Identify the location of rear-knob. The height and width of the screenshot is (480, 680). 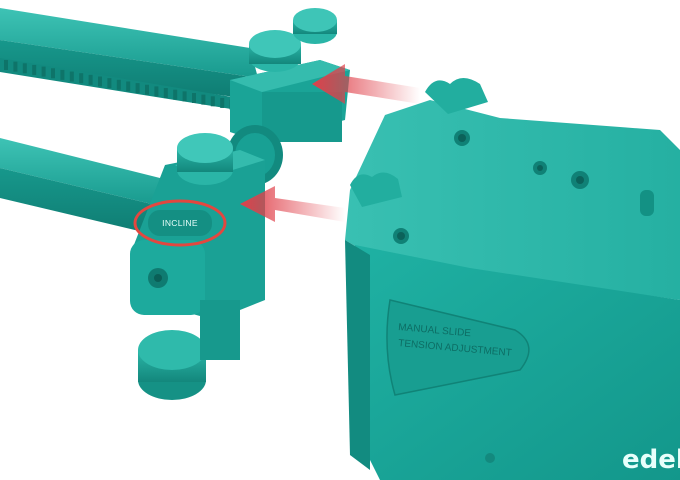
(315, 26).